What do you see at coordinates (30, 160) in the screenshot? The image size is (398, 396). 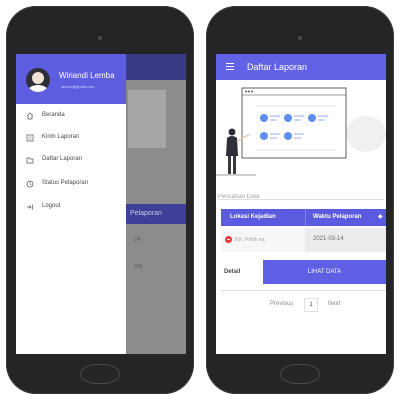 I see `folder-icon` at bounding box center [30, 160].